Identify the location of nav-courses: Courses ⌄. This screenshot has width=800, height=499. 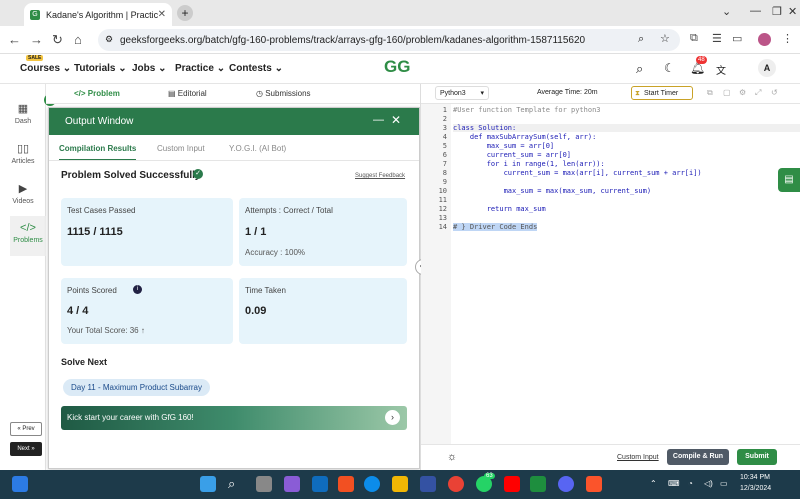
(45, 68).